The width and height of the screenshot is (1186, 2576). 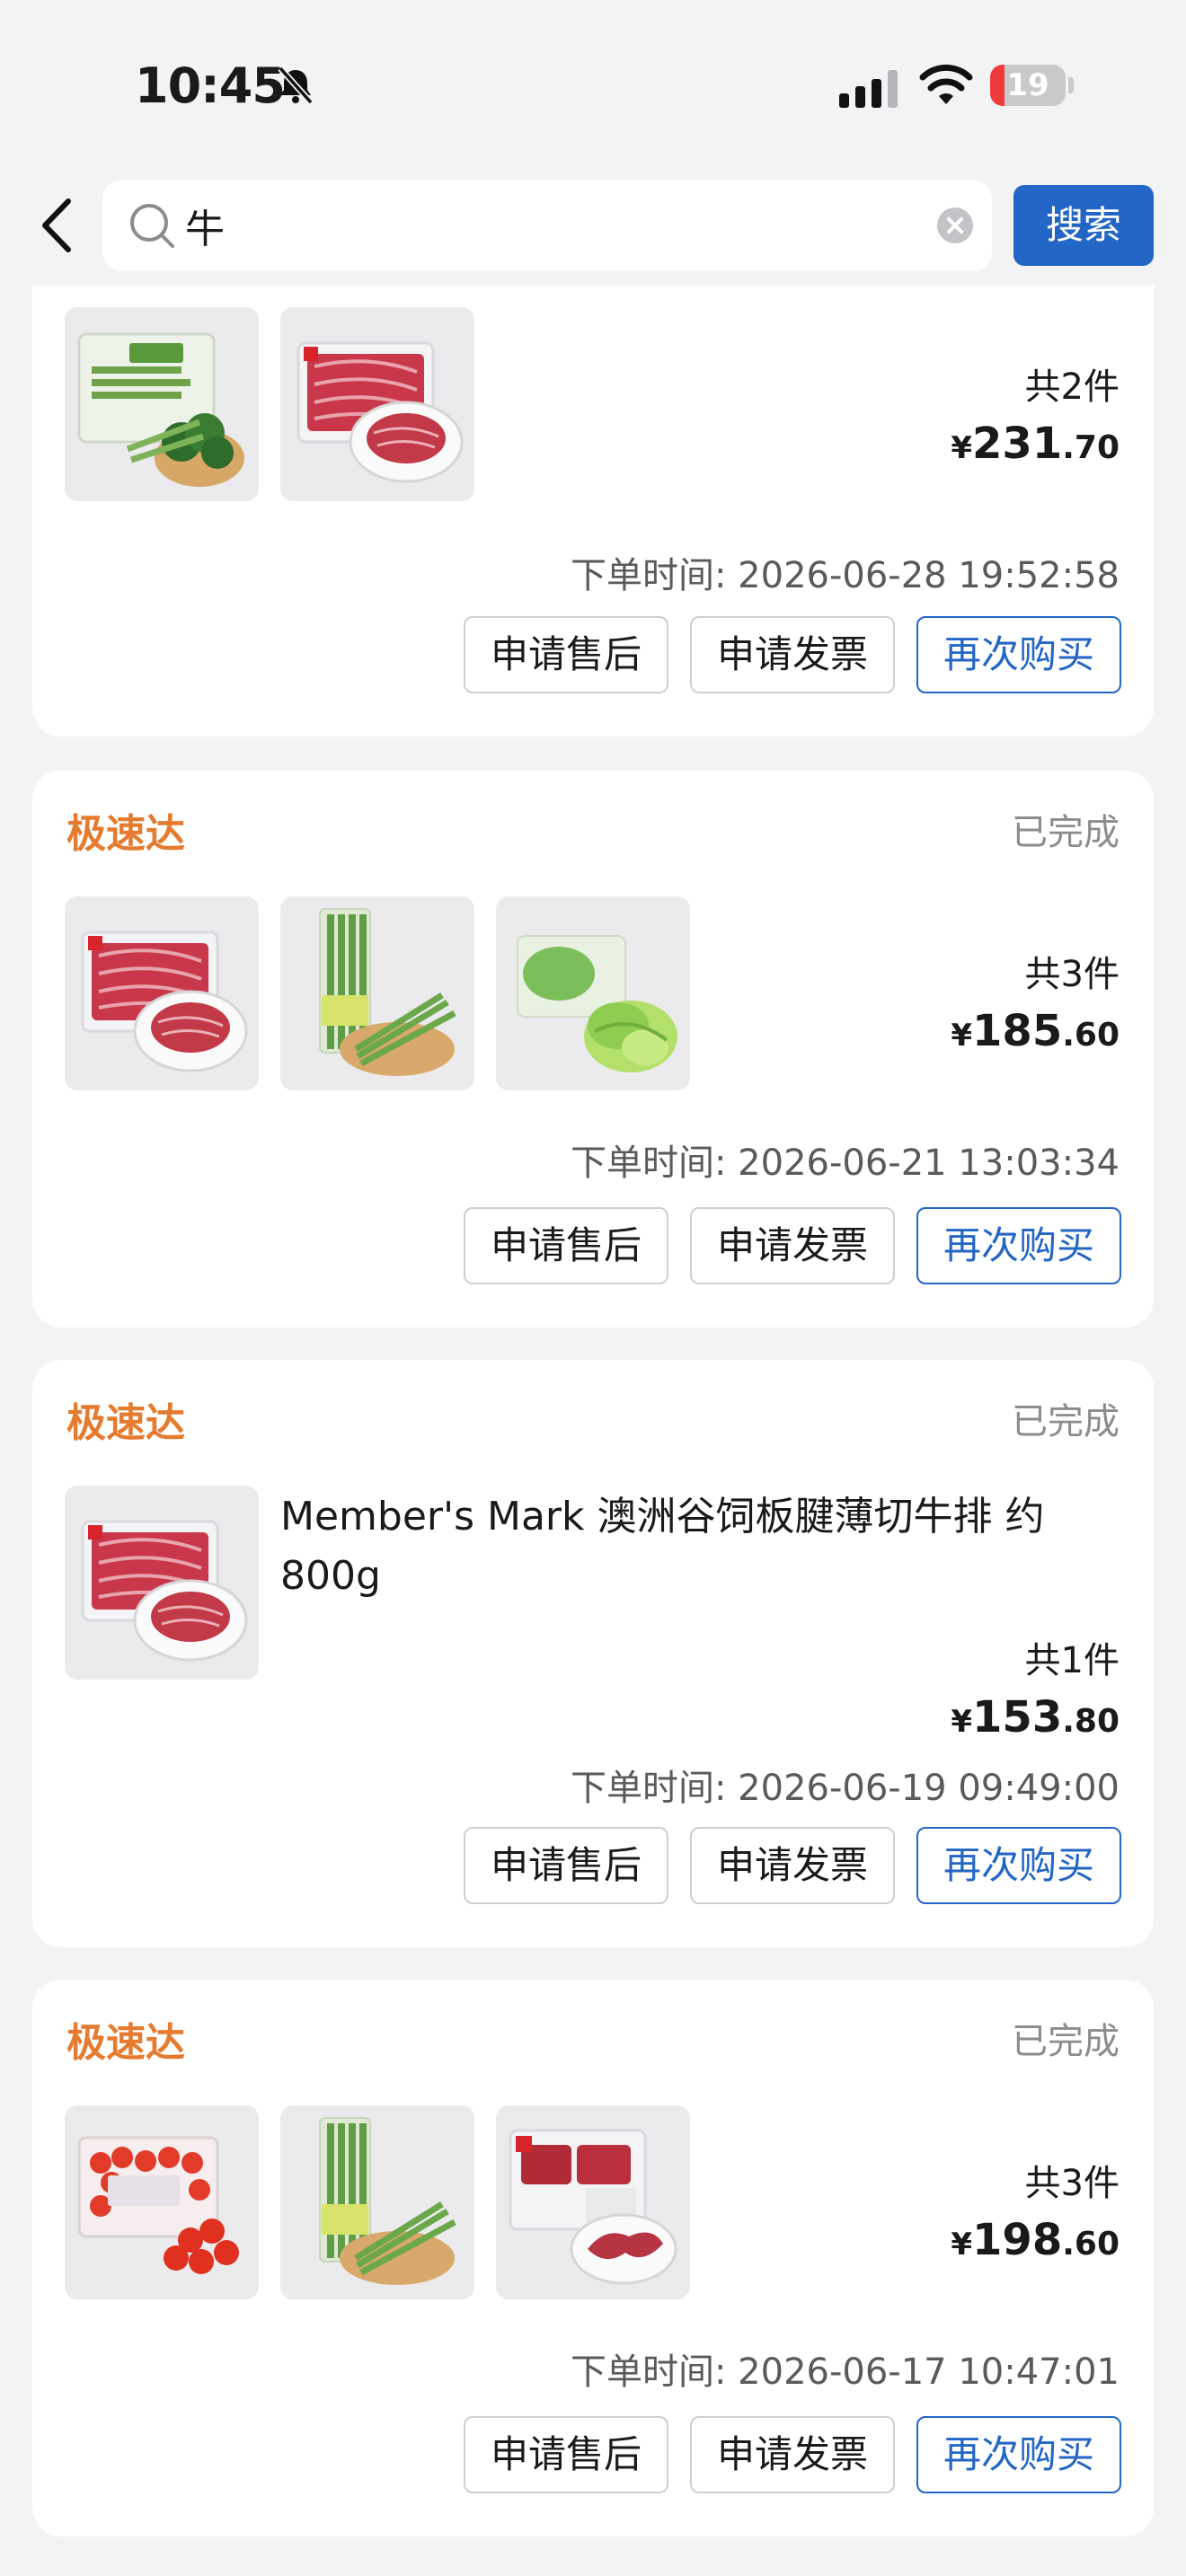 What do you see at coordinates (868, 89) in the screenshot?
I see `cellular-signal-icon` at bounding box center [868, 89].